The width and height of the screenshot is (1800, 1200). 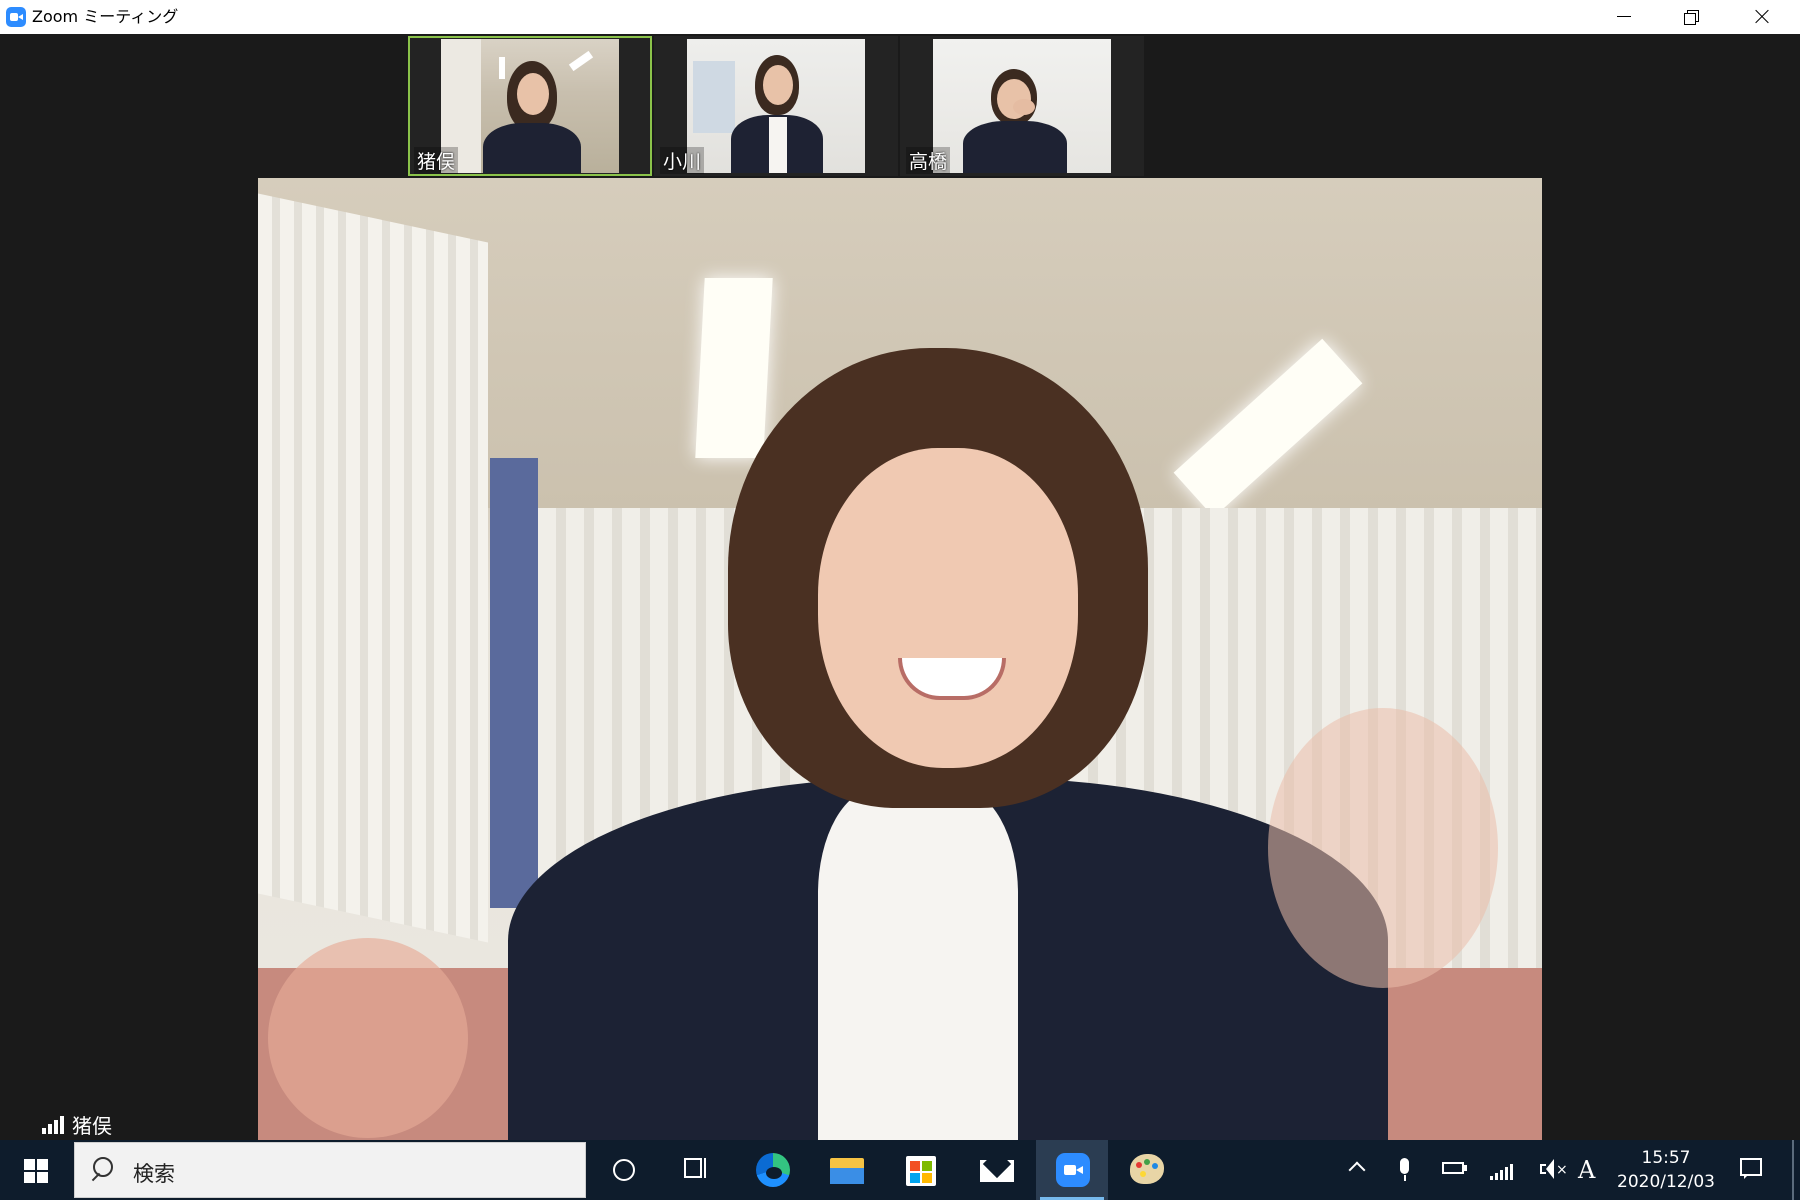 I want to click on action-center-button, so click(x=1752, y=1170).